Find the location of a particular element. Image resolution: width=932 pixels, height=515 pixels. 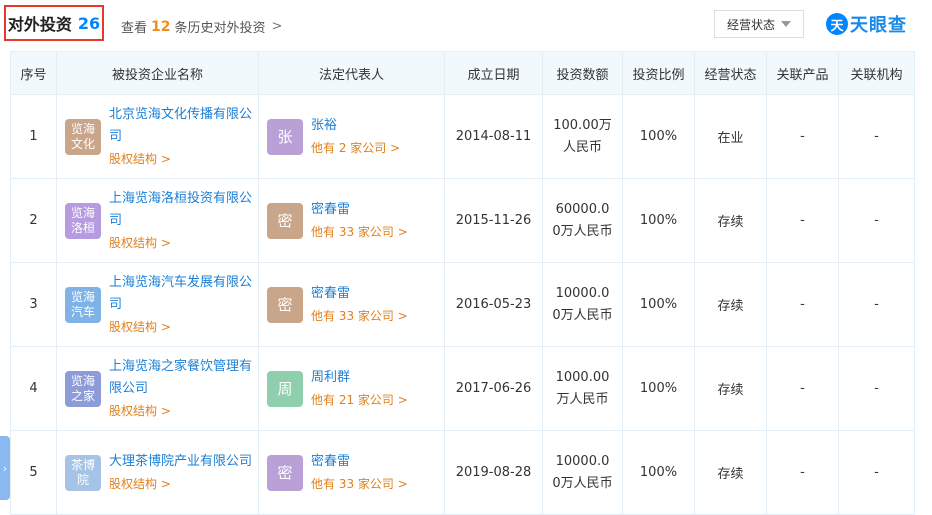

company-logo: 览海 洛桓 is located at coordinates (83, 220).